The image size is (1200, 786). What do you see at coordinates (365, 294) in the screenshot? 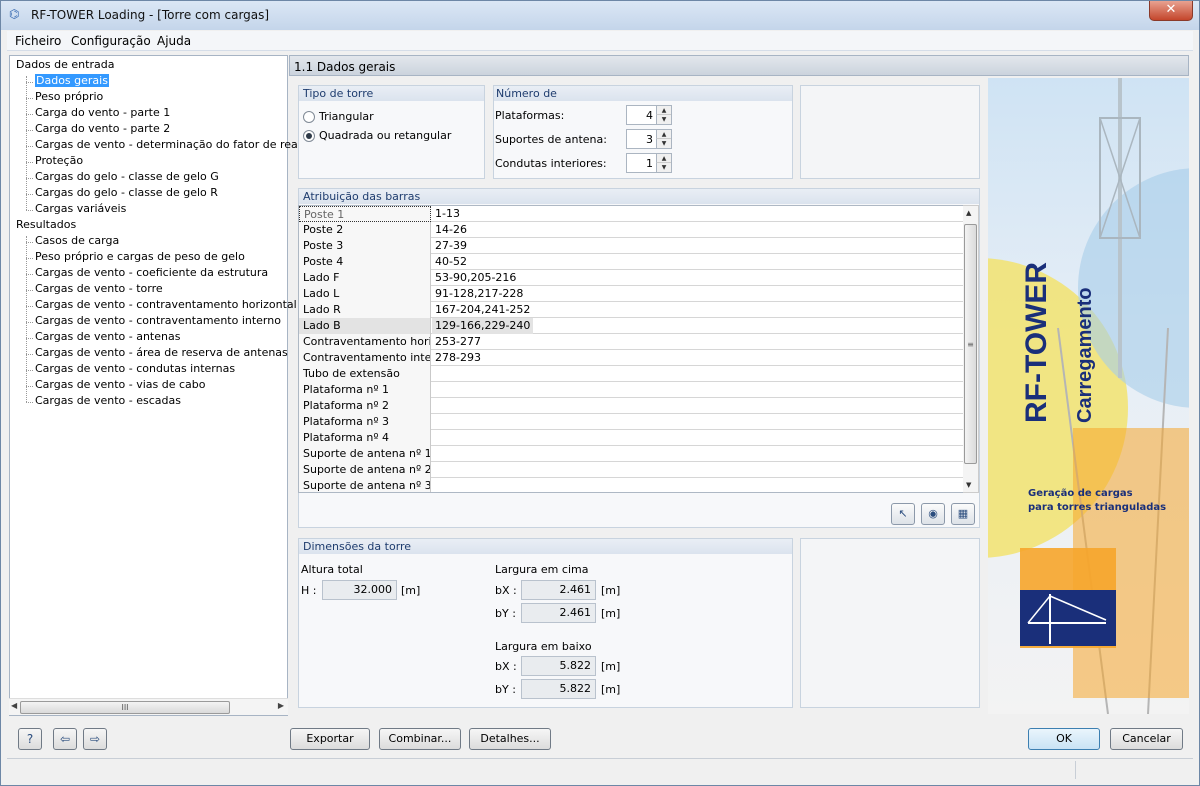
I see `member-name-cell: Lado L` at bounding box center [365, 294].